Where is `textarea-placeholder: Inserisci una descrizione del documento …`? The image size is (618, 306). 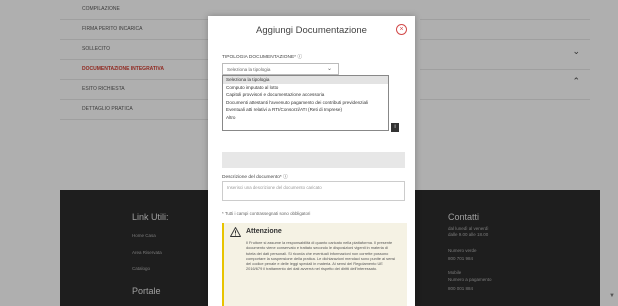
textarea-placeholder: Inserisci una descrizione del documento … is located at coordinates (274, 187).